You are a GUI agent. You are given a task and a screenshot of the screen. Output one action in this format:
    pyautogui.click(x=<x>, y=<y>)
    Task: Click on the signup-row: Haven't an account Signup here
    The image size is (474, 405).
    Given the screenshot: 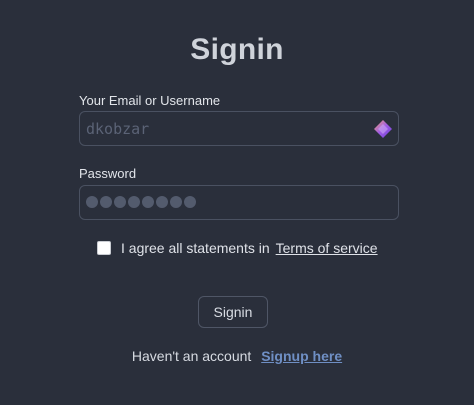 What is the action you would take?
    pyautogui.click(x=237, y=356)
    